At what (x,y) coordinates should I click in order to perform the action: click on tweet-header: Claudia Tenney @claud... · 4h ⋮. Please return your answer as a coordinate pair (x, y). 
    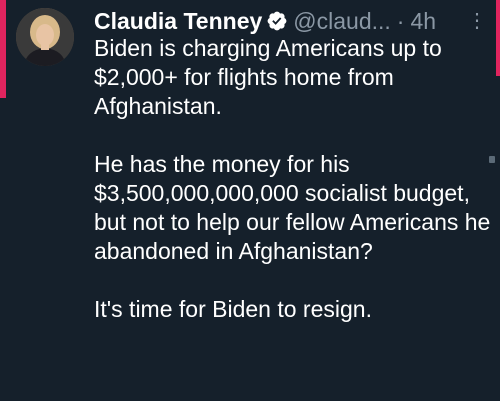
    Looking at the image, I should click on (292, 21).